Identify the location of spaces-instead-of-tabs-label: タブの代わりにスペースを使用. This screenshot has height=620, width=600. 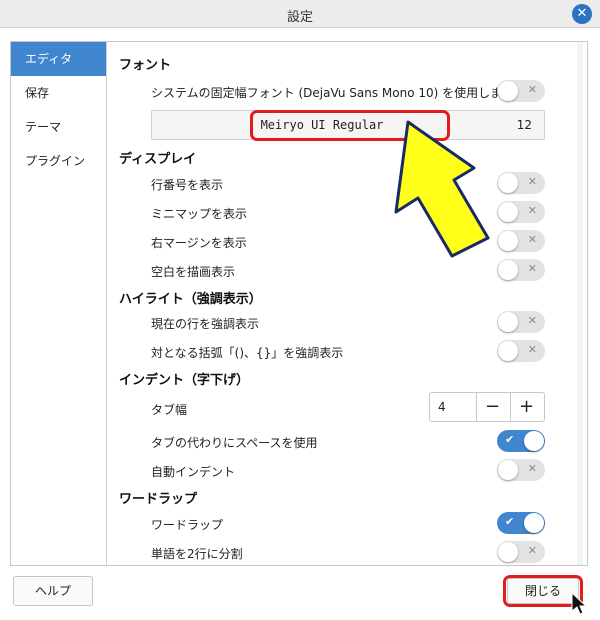
(234, 443).